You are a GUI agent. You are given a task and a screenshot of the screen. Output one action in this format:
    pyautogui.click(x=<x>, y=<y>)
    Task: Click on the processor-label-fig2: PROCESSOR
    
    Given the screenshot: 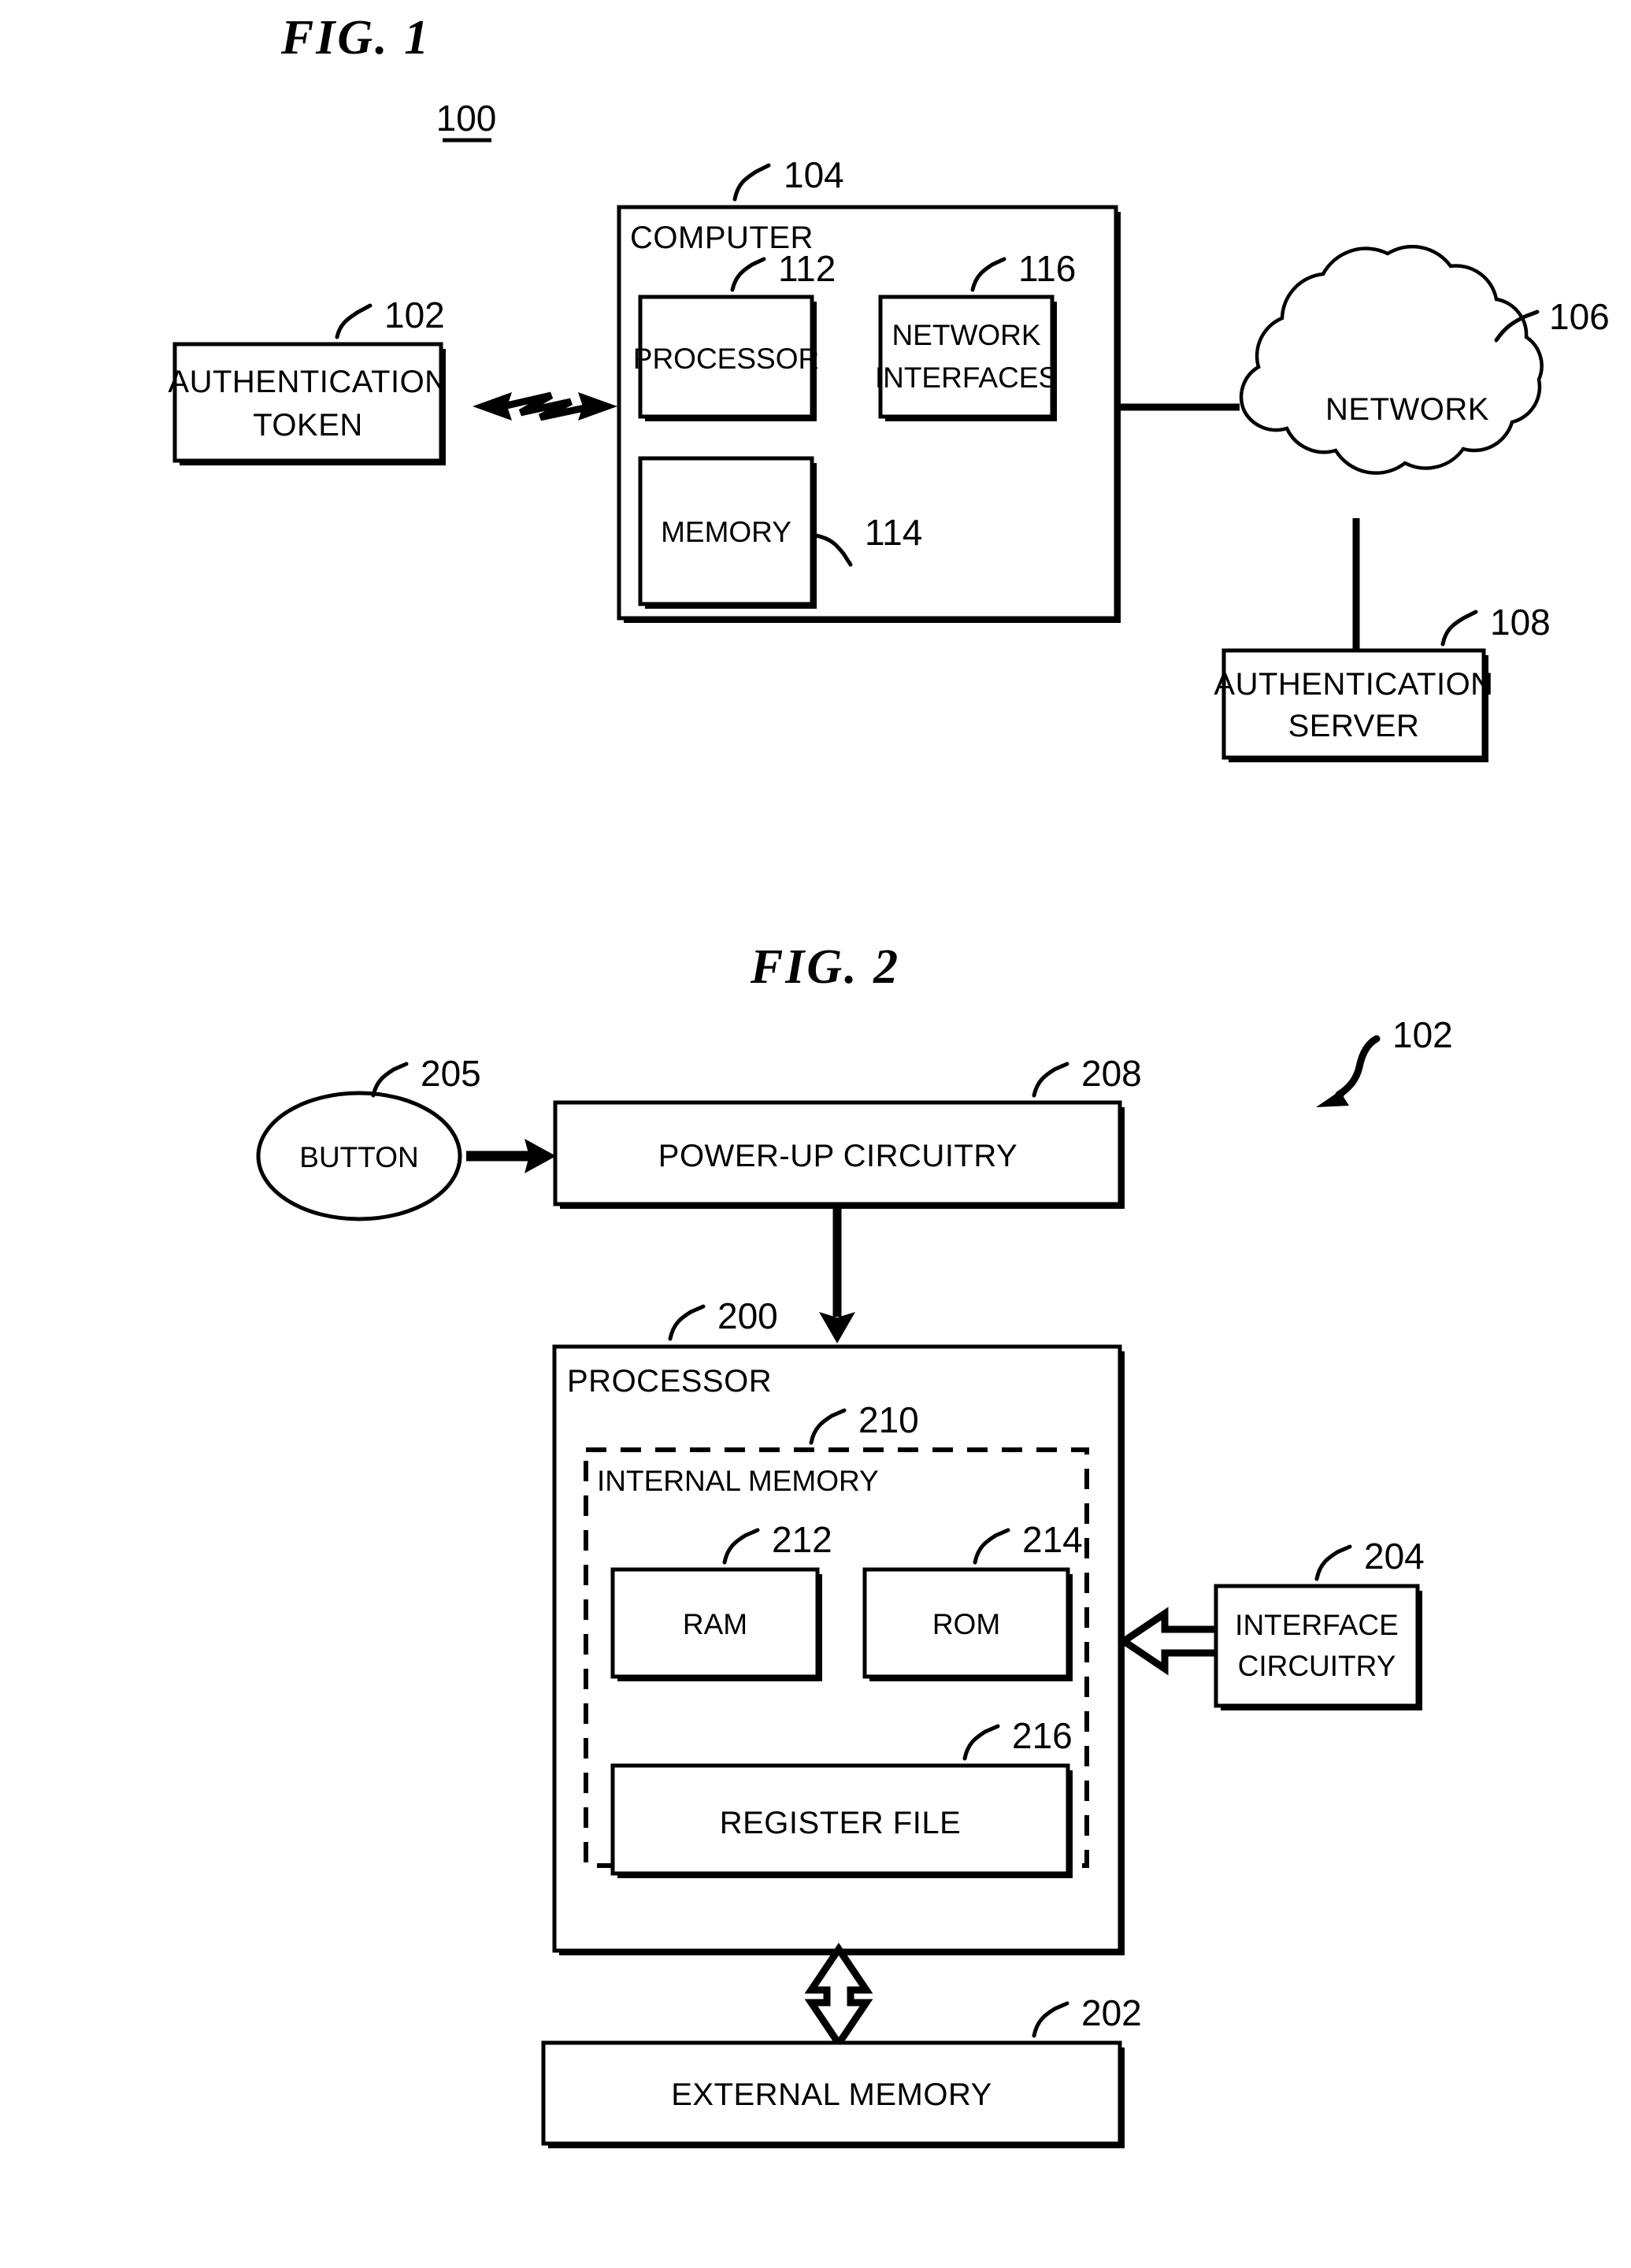 What is the action you would take?
    pyautogui.click(x=669, y=1381)
    